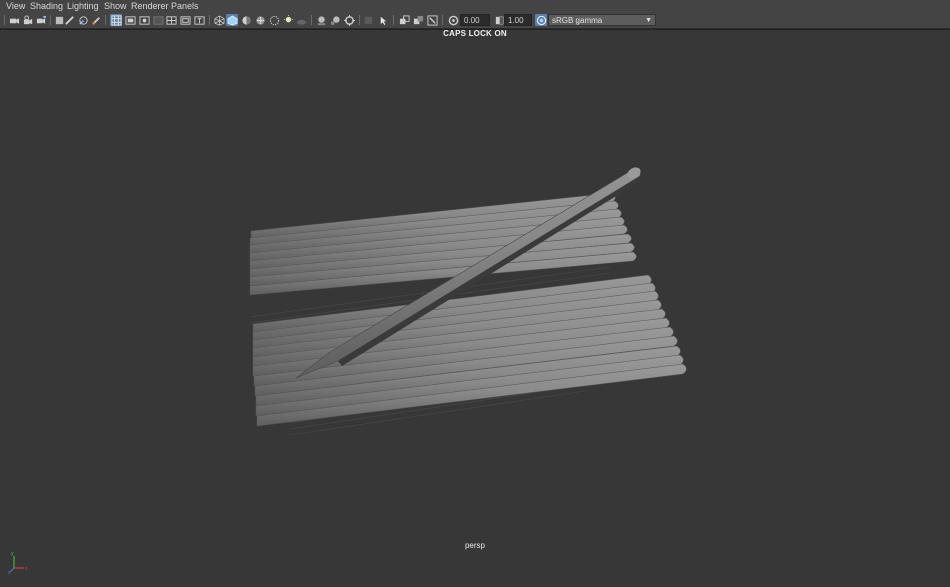 This screenshot has height=587, width=950. Describe the element at coordinates (15, 6) in the screenshot. I see `menu-view: View` at that location.